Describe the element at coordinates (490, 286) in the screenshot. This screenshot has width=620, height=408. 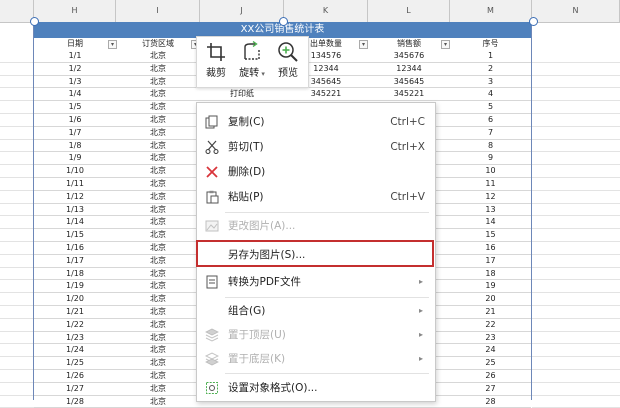
I see `cell-no: 19` at that location.